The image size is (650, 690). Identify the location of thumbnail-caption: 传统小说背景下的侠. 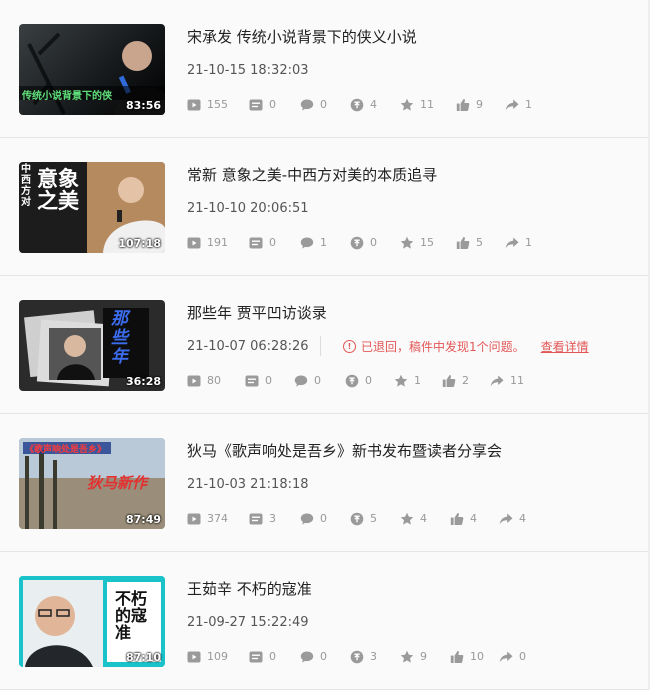
(67, 96).